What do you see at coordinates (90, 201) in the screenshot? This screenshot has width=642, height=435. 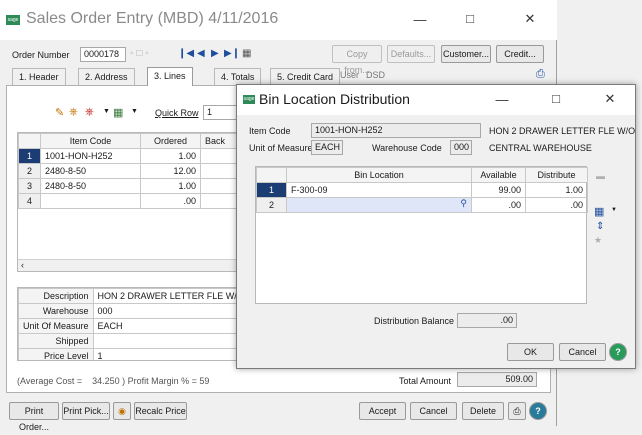 I see `item-code-cell` at bounding box center [90, 201].